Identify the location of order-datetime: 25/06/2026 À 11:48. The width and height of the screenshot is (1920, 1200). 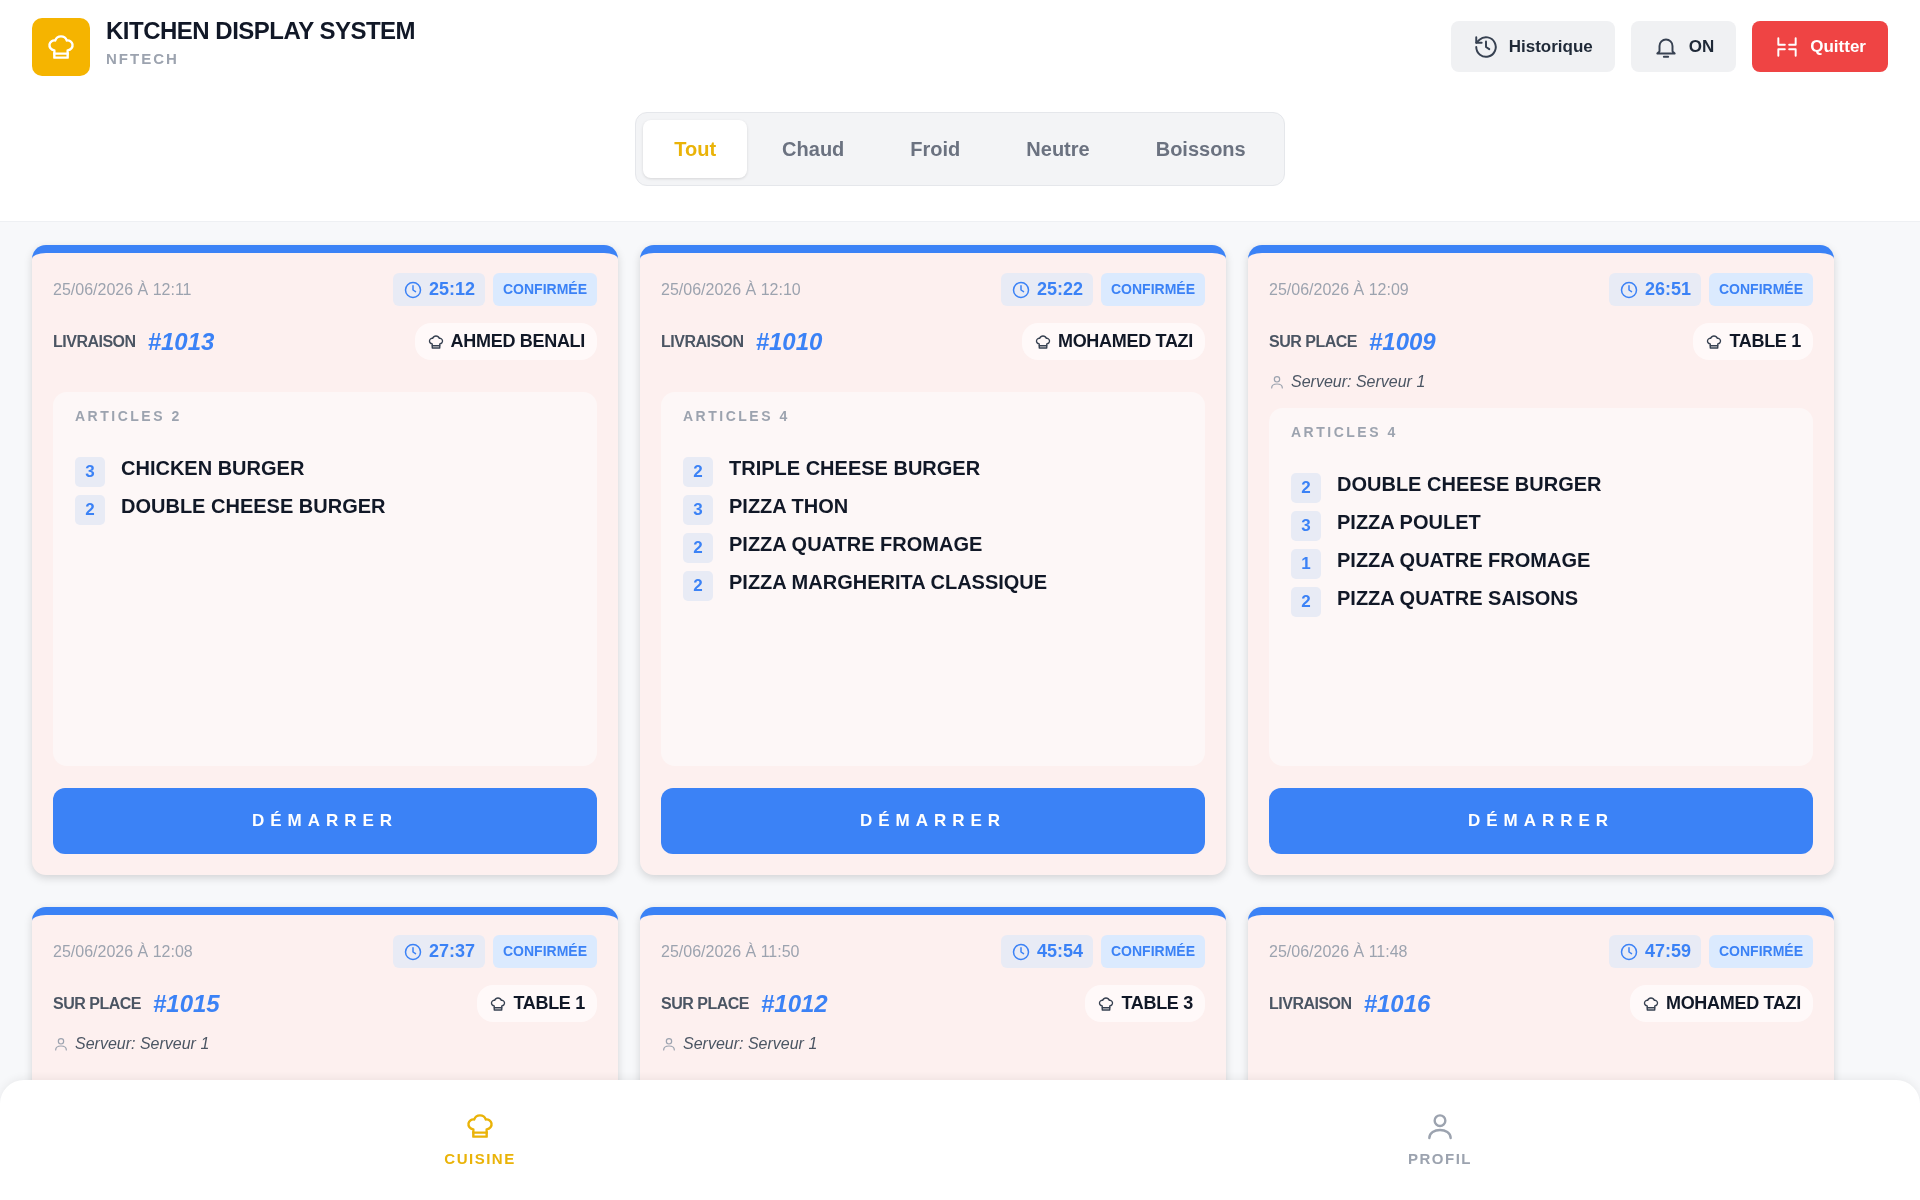
(1338, 951).